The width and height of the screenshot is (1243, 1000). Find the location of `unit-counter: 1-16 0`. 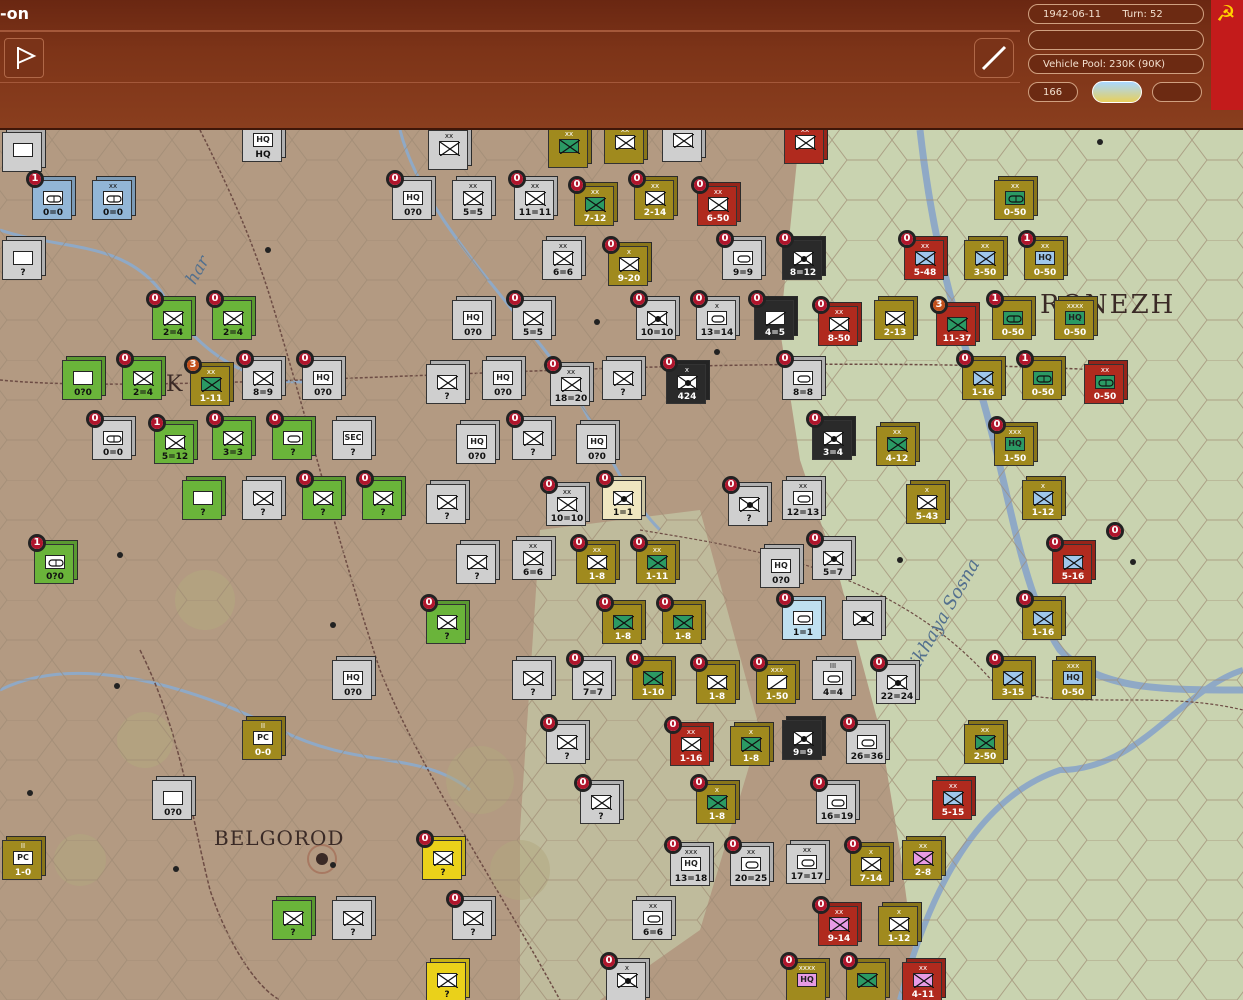

unit-counter: 1-16 0 is located at coordinates (1041, 615).